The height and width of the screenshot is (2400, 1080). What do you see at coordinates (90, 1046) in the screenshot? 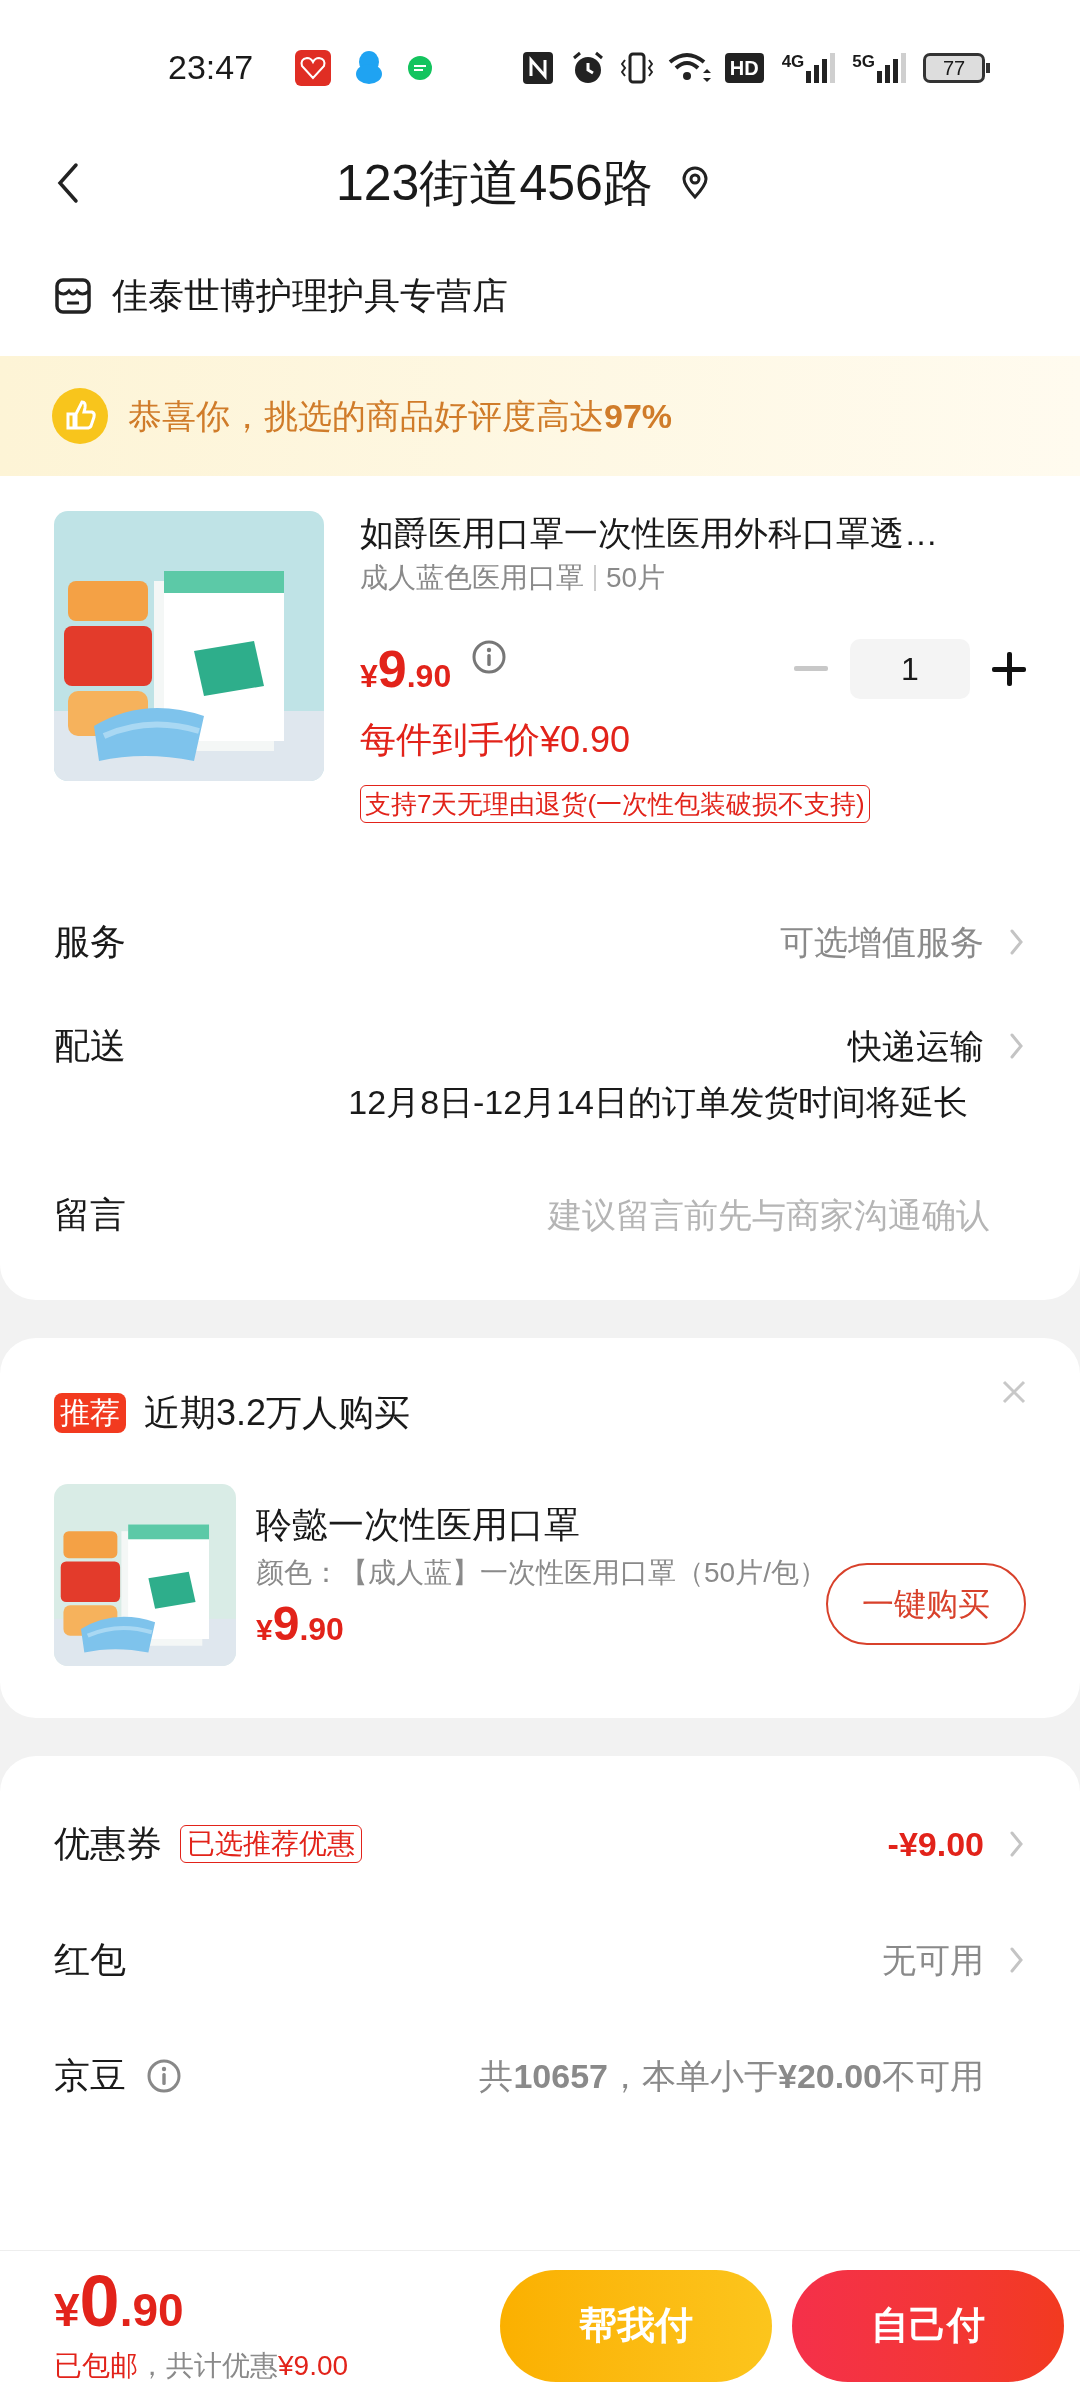
I see `row-label: 配送` at bounding box center [90, 1046].